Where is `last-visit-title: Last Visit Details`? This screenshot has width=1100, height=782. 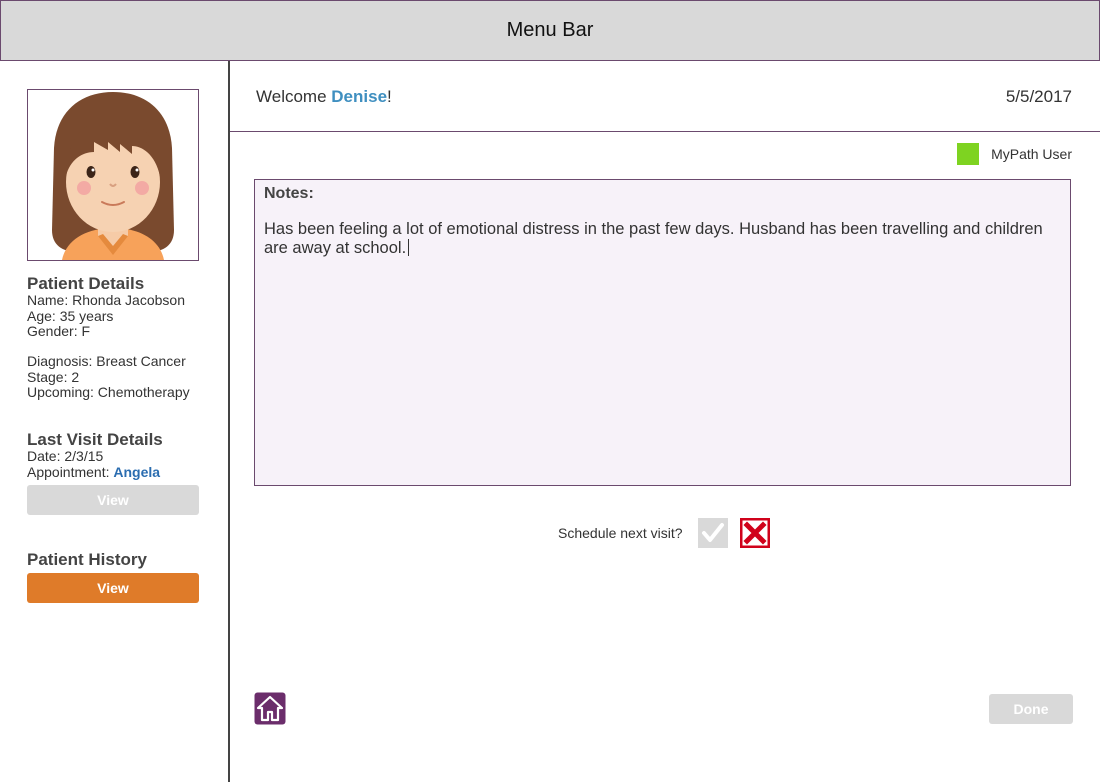
last-visit-title: Last Visit Details is located at coordinates (95, 439).